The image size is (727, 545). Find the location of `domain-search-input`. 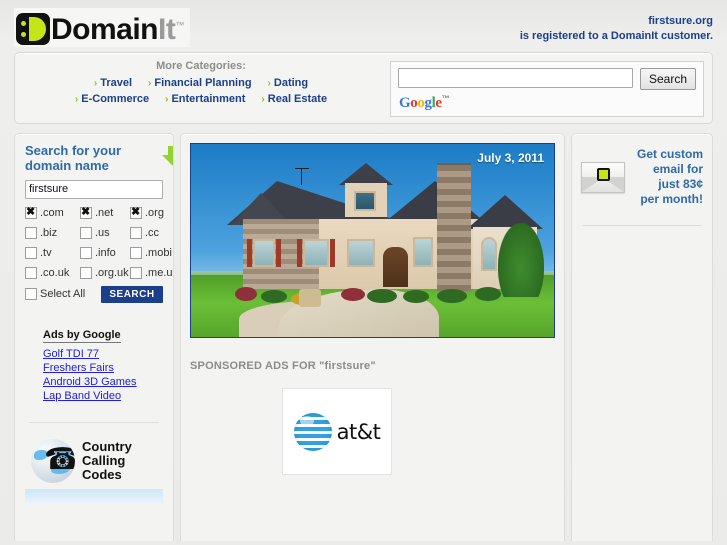

domain-search-input is located at coordinates (94, 189).